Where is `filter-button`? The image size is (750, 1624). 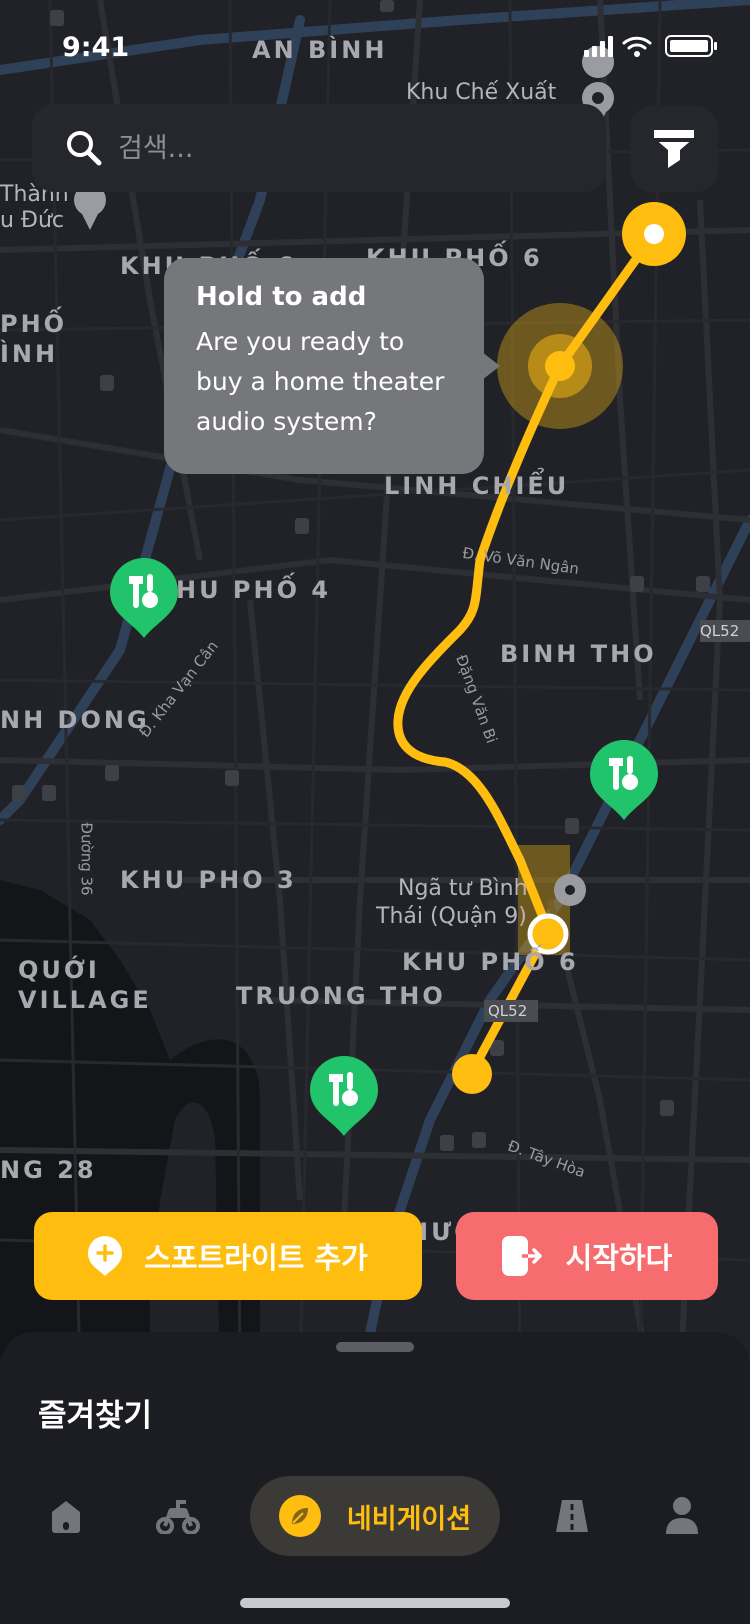 filter-button is located at coordinates (674, 149).